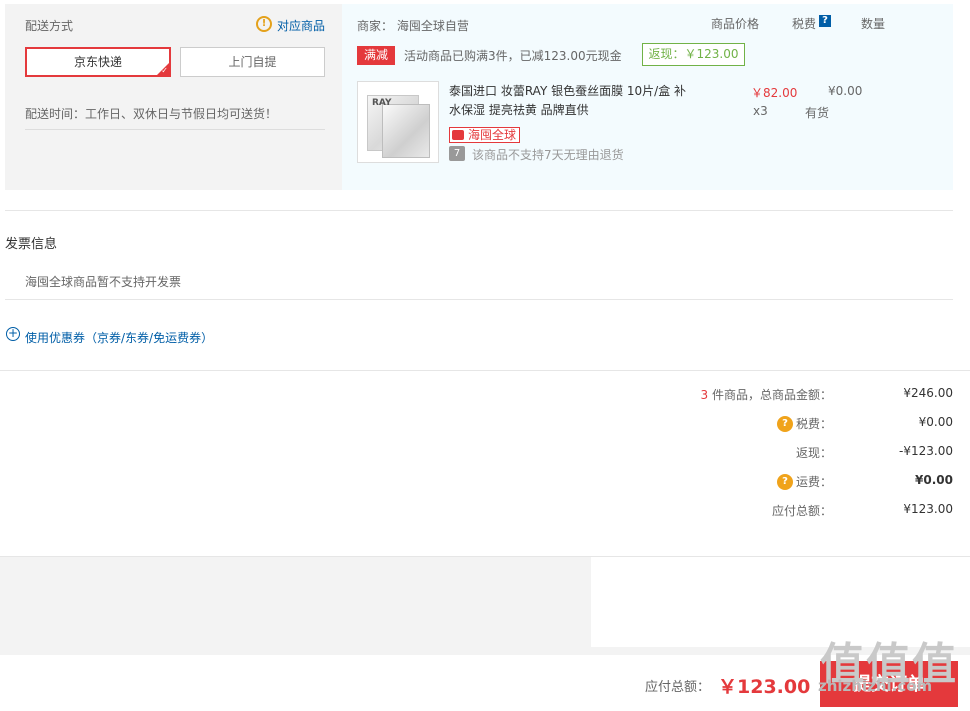  I want to click on freight-help-icon: ?, so click(785, 482).